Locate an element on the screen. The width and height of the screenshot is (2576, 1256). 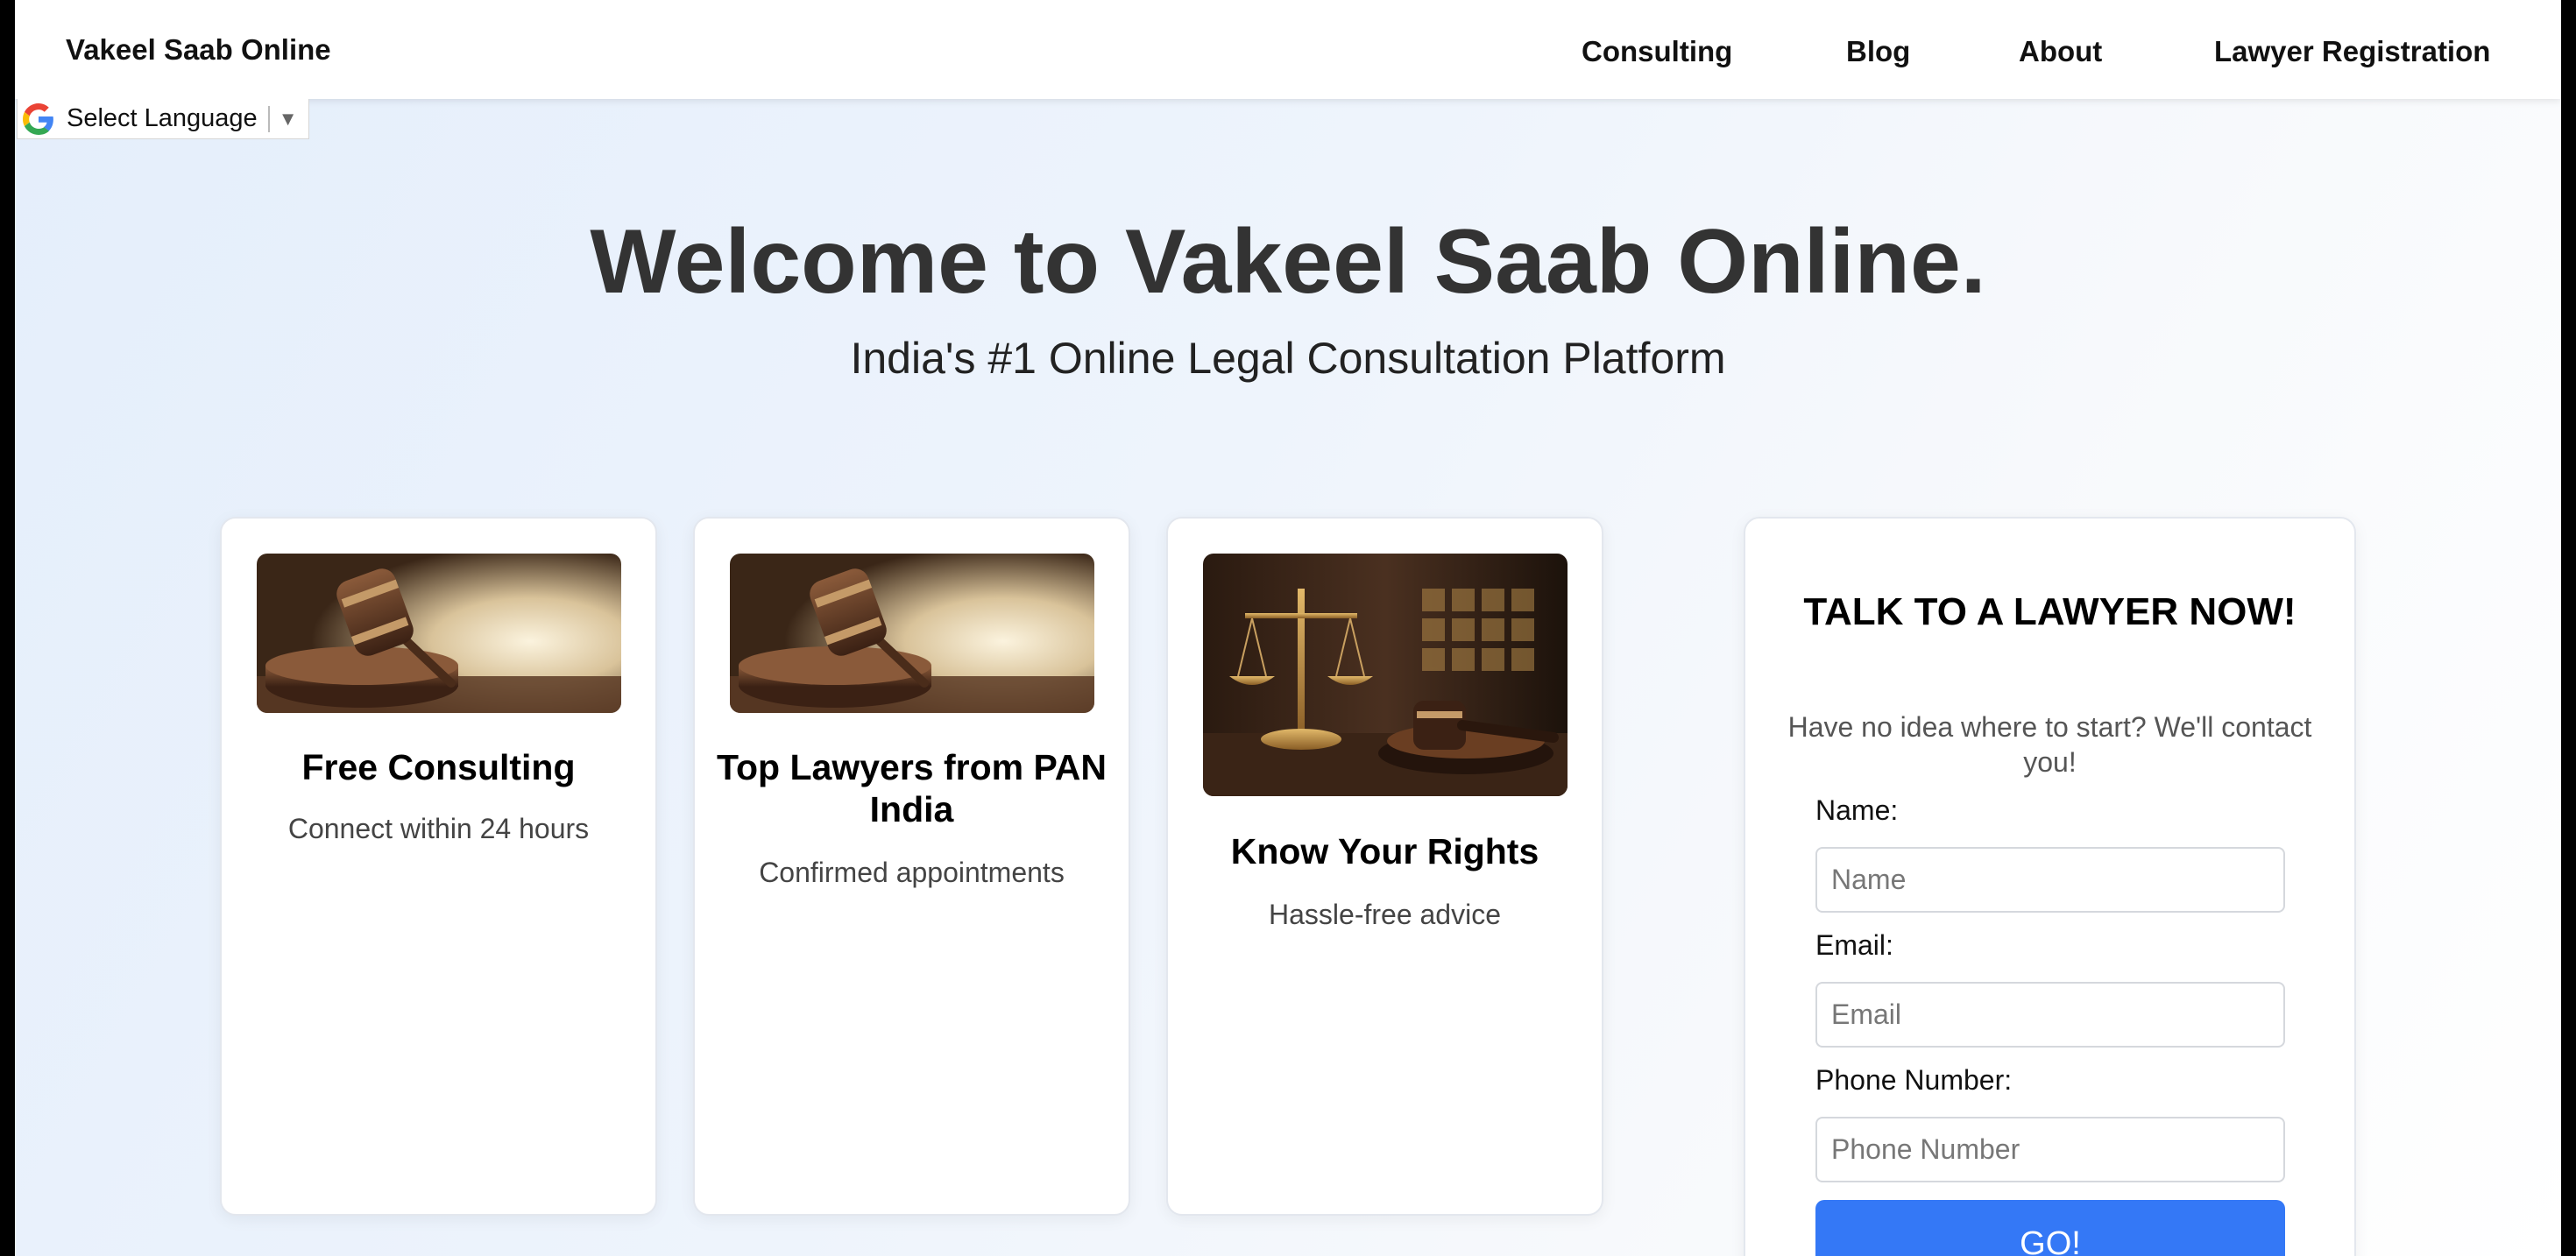
dropdown-arrow-icon: ▼ is located at coordinates (288, 119).